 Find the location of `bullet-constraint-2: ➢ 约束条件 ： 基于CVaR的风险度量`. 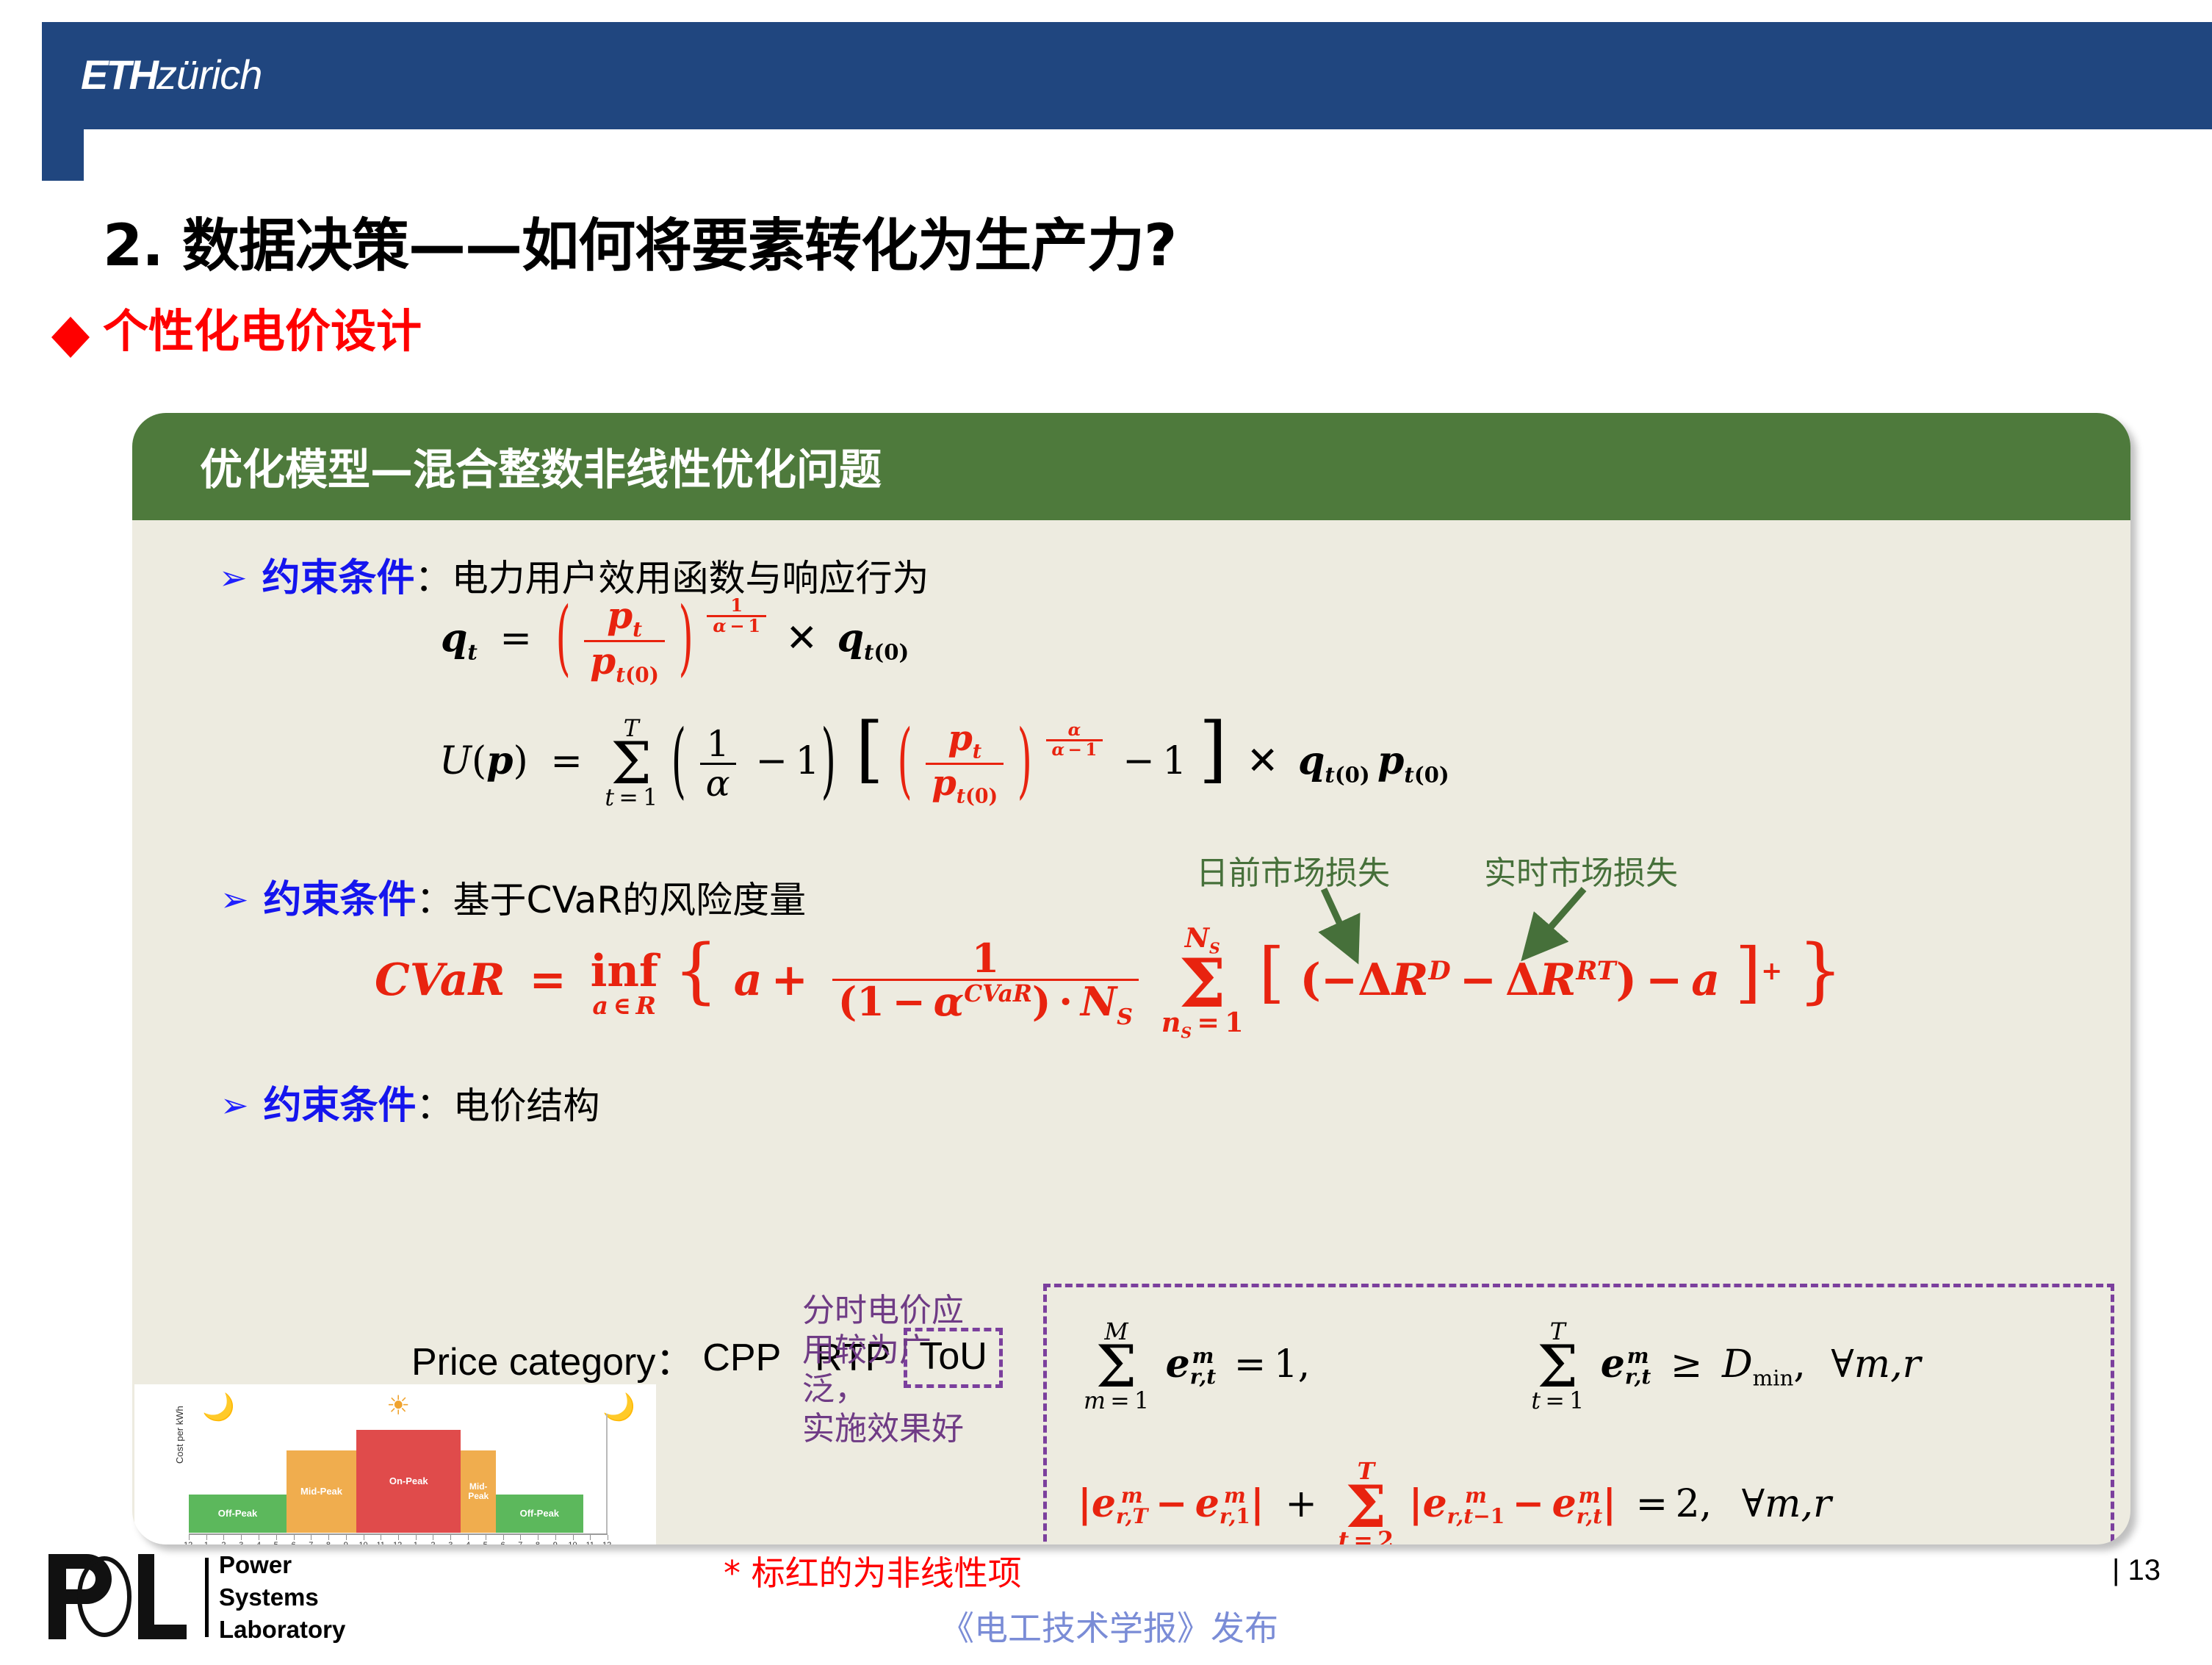

bullet-constraint-2: ➢ 约束条件 ： 基于CVaR的风险度量 is located at coordinates (513, 897).